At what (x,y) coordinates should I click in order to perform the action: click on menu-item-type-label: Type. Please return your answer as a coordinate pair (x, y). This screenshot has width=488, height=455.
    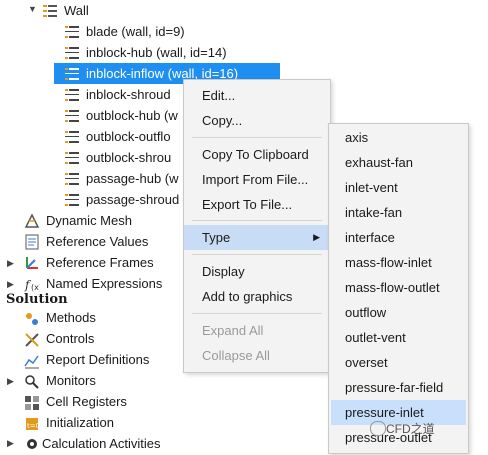
    Looking at the image, I should click on (216, 237).